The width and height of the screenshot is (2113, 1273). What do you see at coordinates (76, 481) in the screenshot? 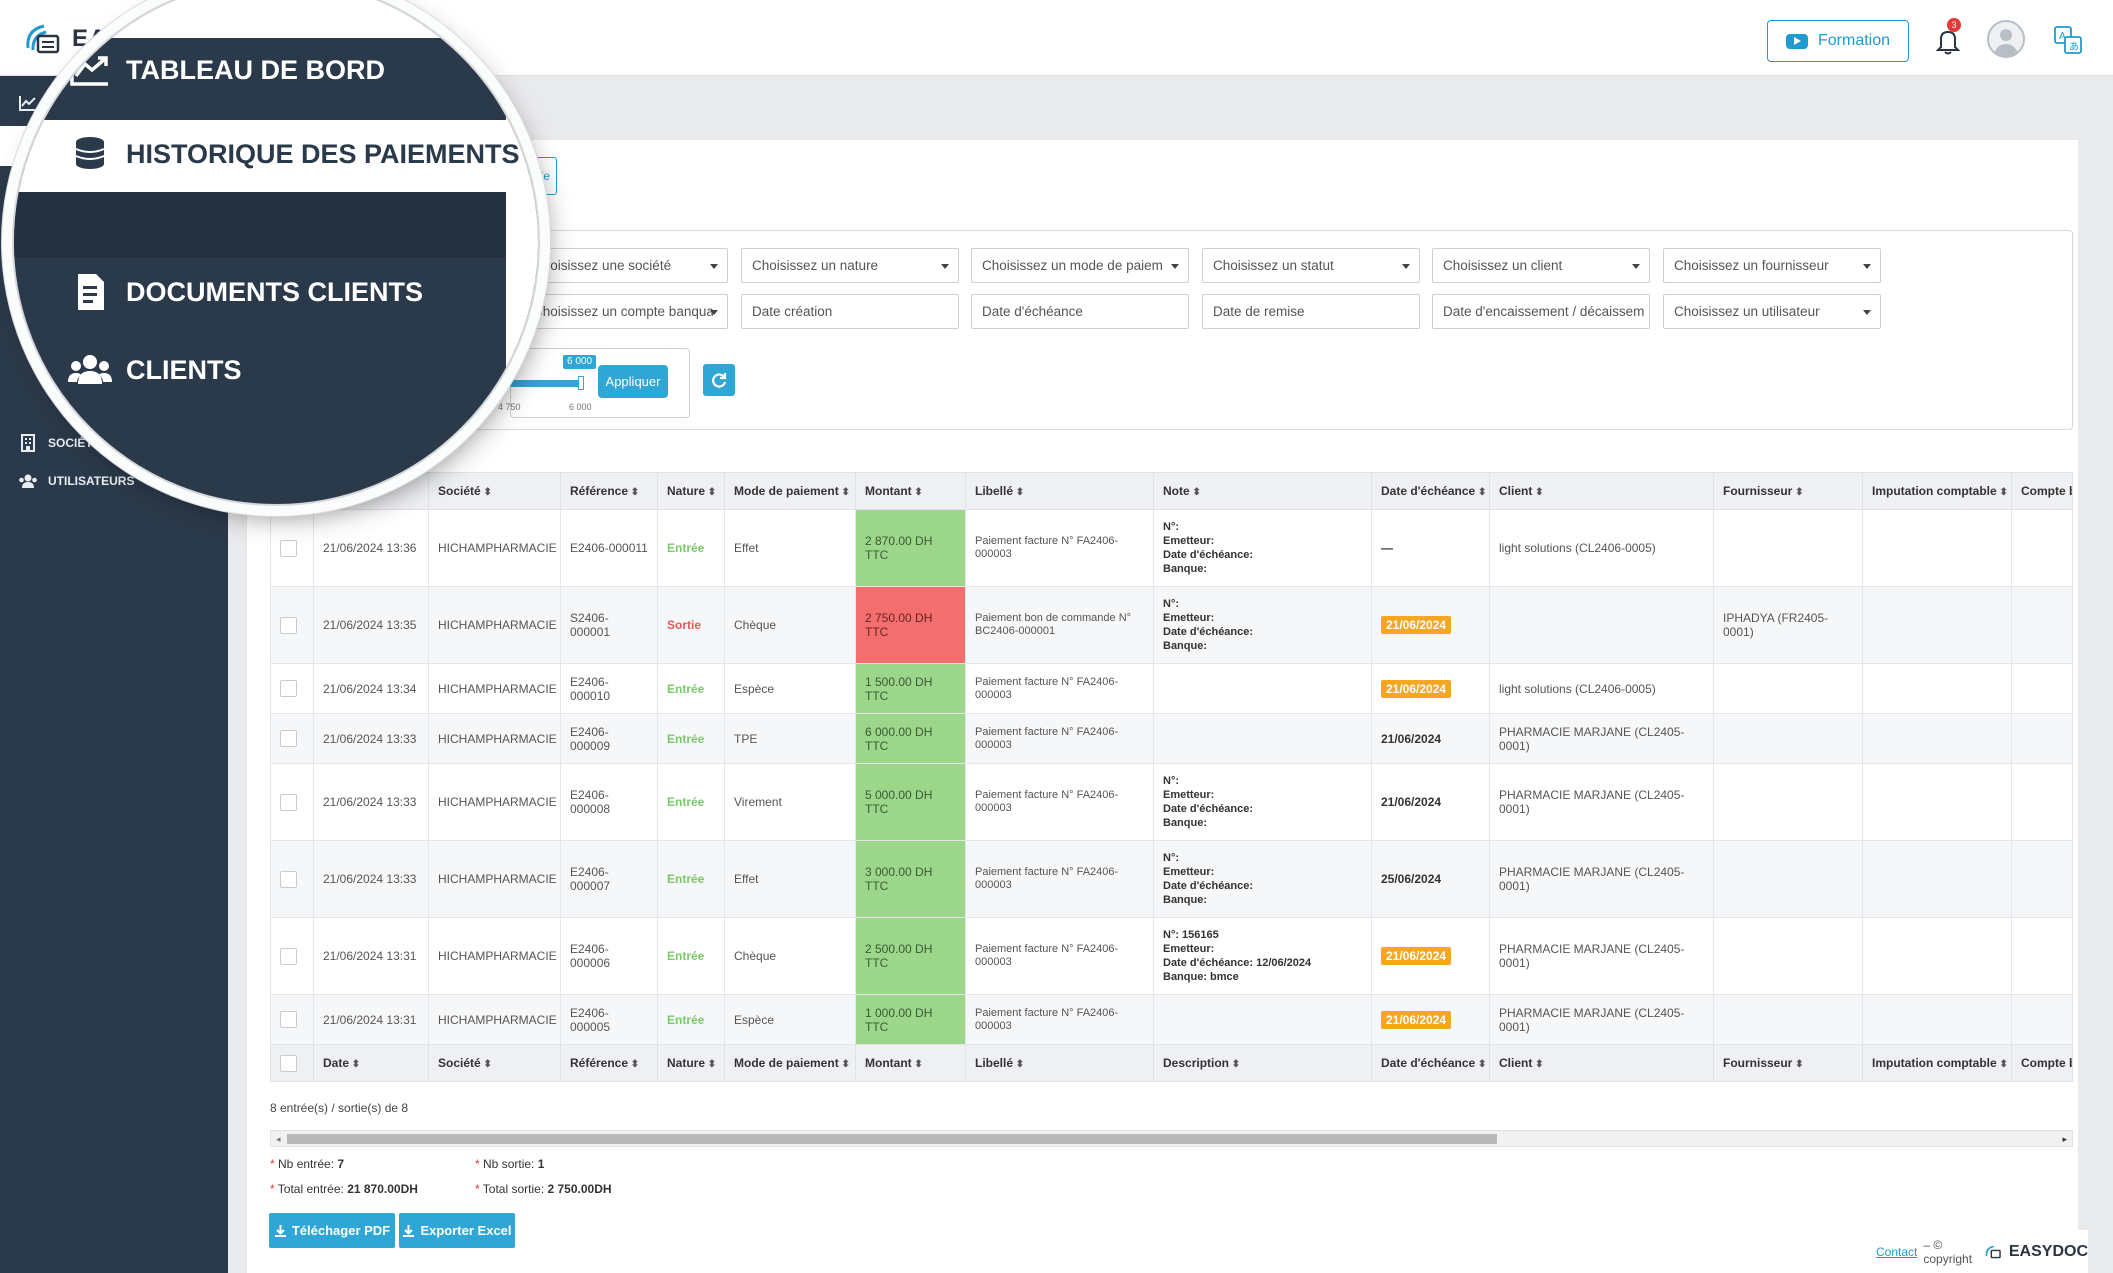
I see `sidebar-item-utilisateurs: UTILISATEURS` at bounding box center [76, 481].